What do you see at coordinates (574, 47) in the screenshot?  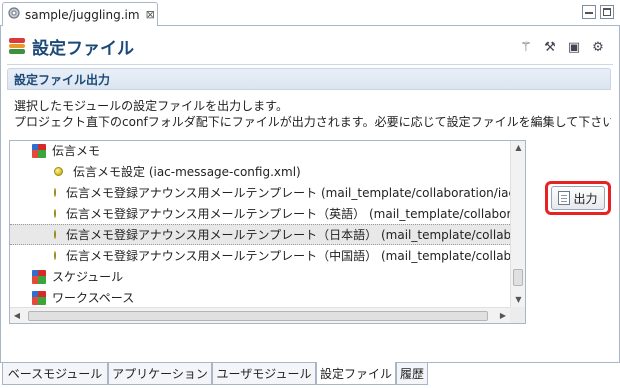 I see `calendar-icon: ▣` at bounding box center [574, 47].